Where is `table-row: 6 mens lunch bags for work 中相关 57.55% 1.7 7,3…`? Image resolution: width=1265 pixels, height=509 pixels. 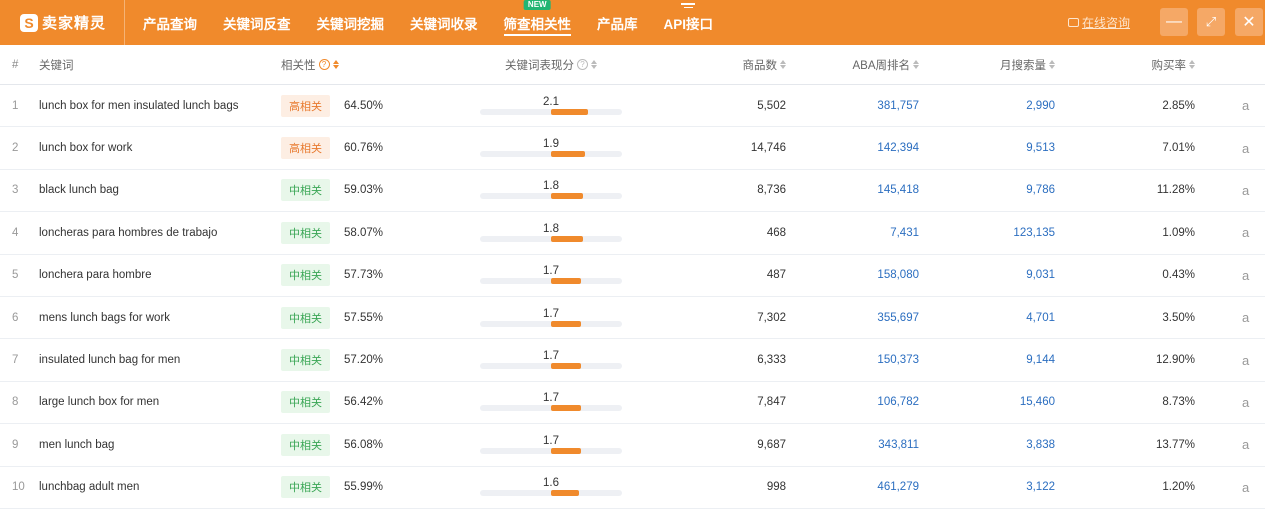 table-row: 6 mens lunch bags for work 中相关 57.55% 1.7 7,3… is located at coordinates (632, 318).